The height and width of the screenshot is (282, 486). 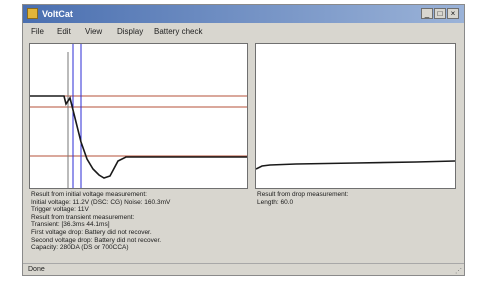 What do you see at coordinates (60, 210) in the screenshot?
I see `left-info-line: Trigger voltage: 11V` at bounding box center [60, 210].